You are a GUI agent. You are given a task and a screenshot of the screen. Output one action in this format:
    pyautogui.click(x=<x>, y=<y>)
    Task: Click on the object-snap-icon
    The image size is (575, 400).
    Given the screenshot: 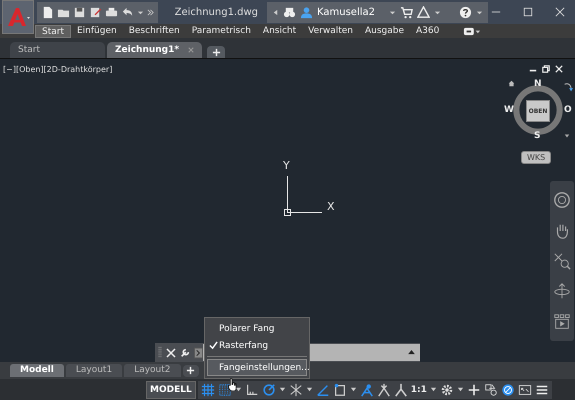 What is the action you would take?
    pyautogui.click(x=339, y=389)
    